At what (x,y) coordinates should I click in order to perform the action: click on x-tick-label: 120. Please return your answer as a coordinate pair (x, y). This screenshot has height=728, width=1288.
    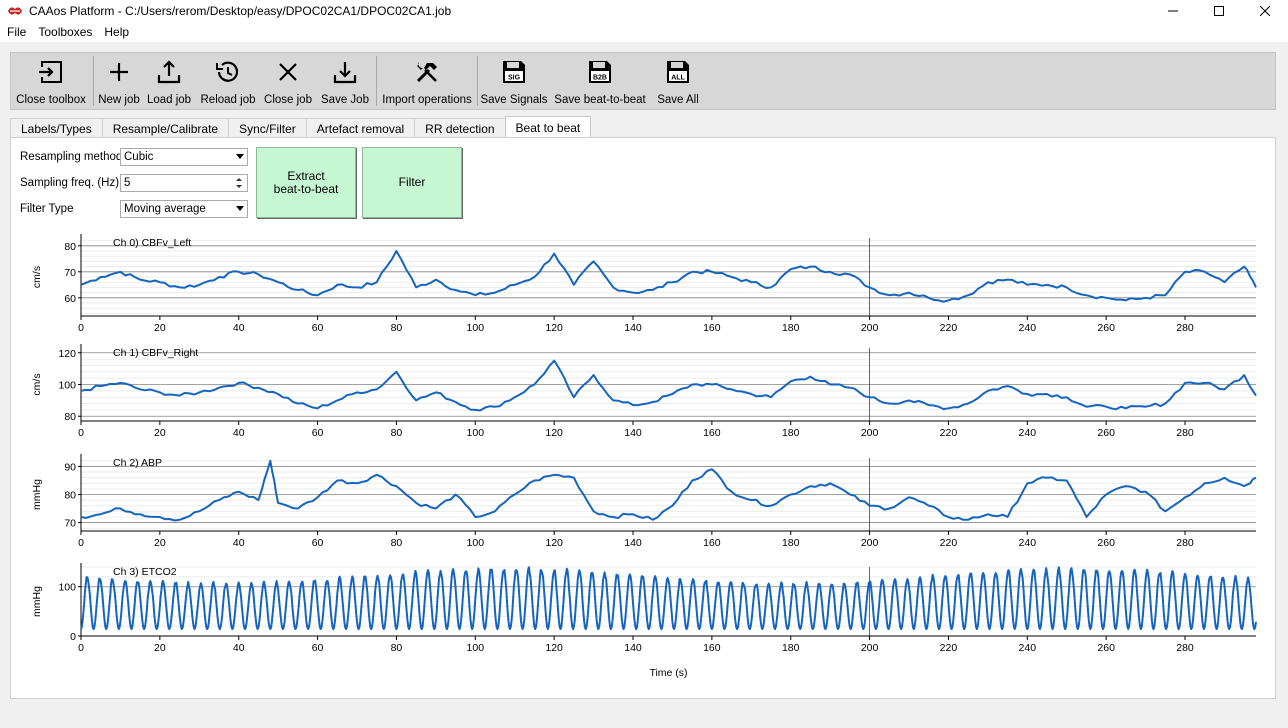
    Looking at the image, I should click on (554, 648).